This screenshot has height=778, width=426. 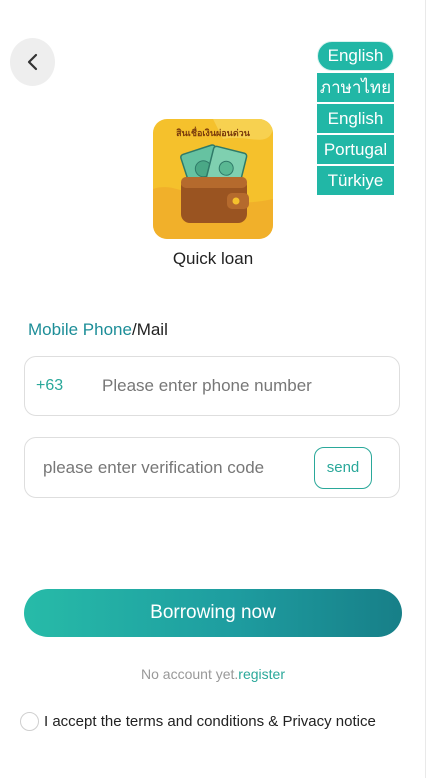 I want to click on phone-field: +63, so click(x=212, y=386).